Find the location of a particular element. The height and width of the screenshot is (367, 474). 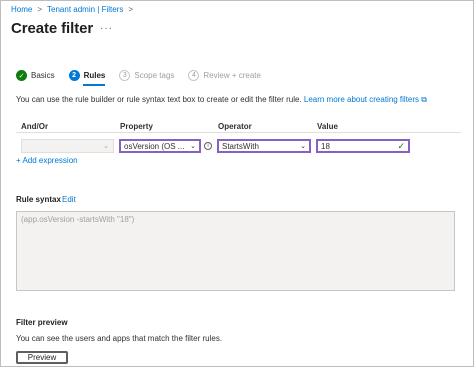

column-header-and-or: And/Or is located at coordinates (35, 126).